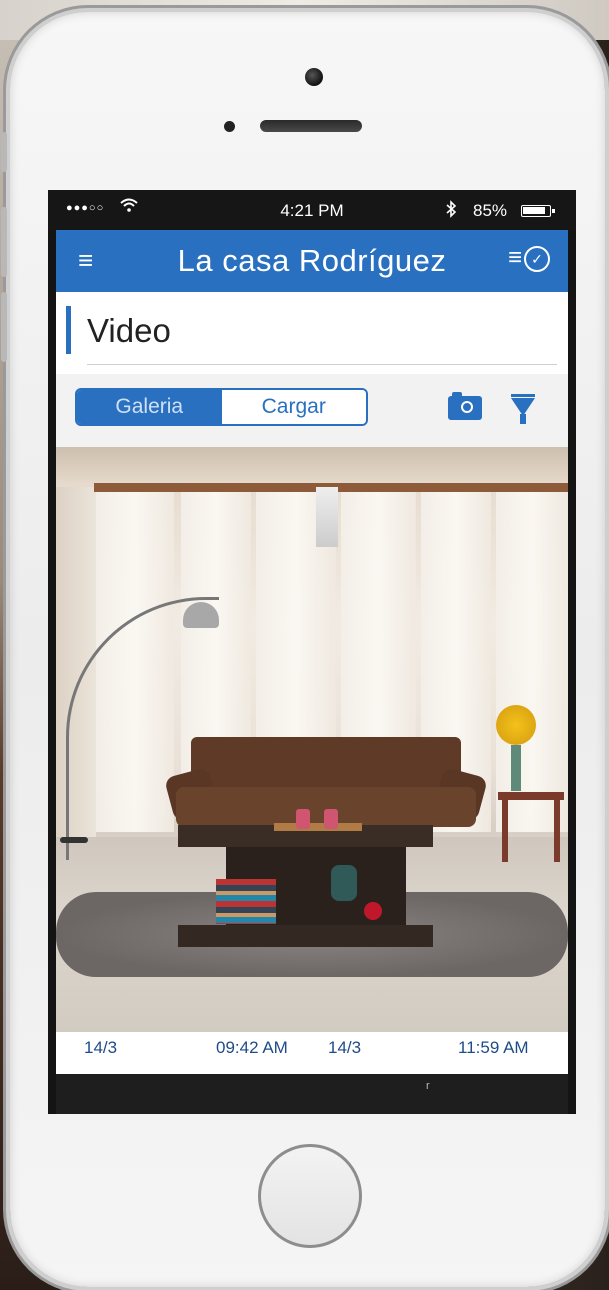 Image resolution: width=609 pixels, height=1290 pixels. I want to click on side-table, so click(531, 831).